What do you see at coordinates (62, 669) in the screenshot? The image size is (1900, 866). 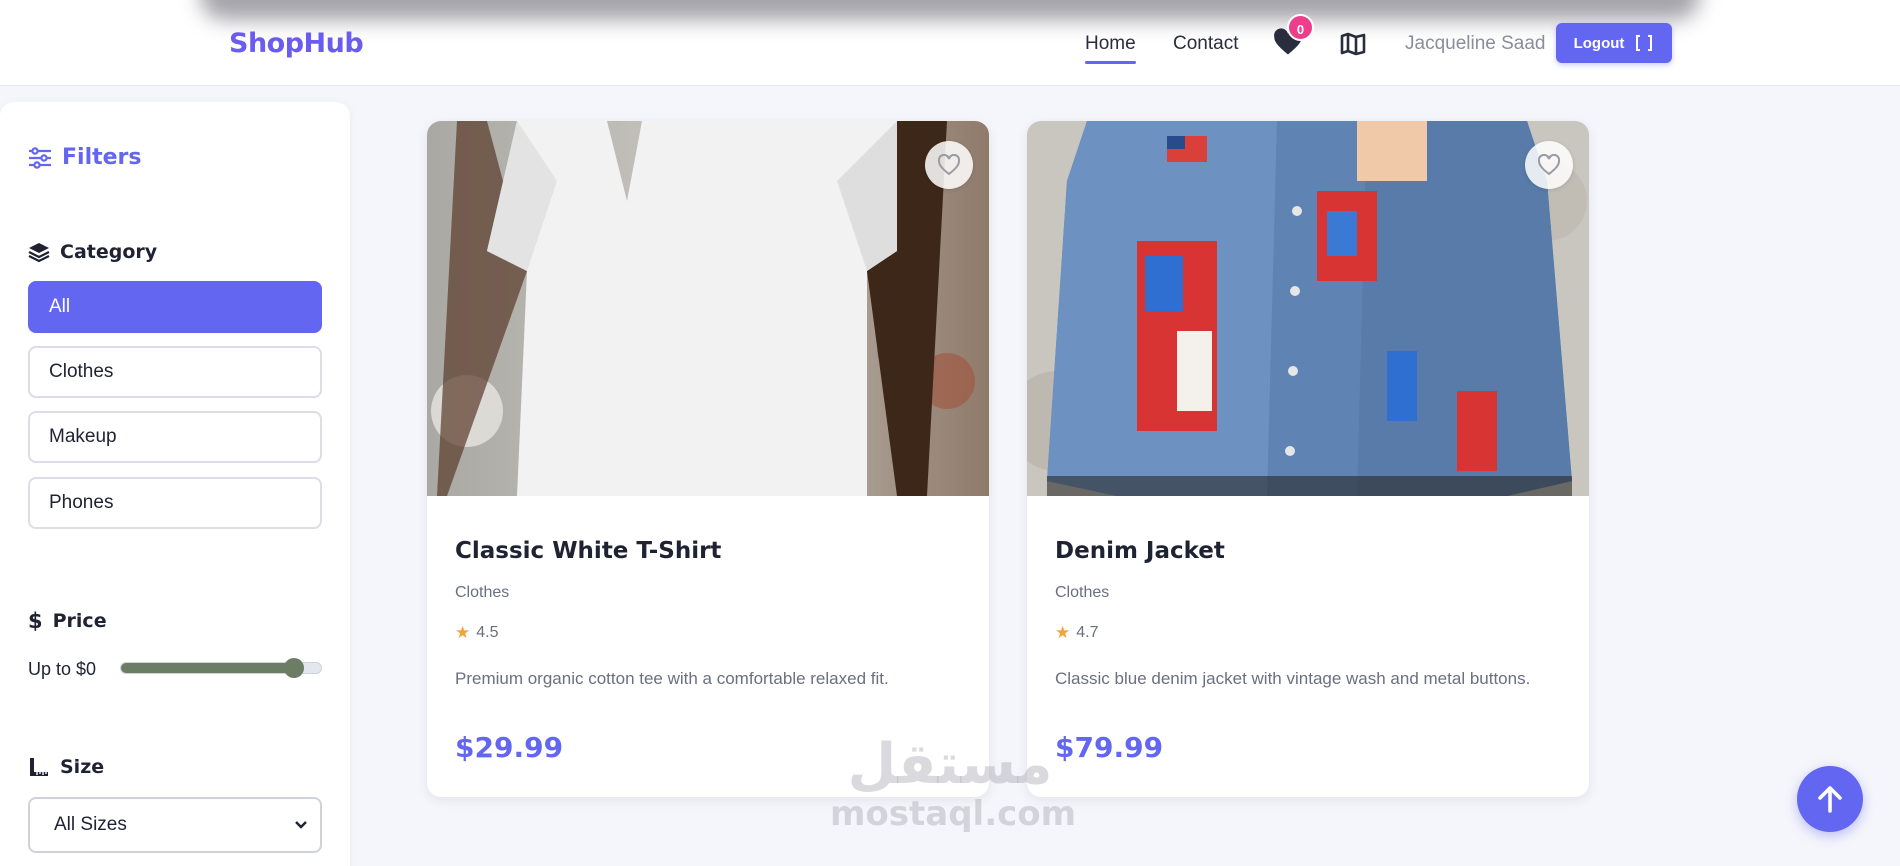 I see `price-value-label: Up to $0` at bounding box center [62, 669].